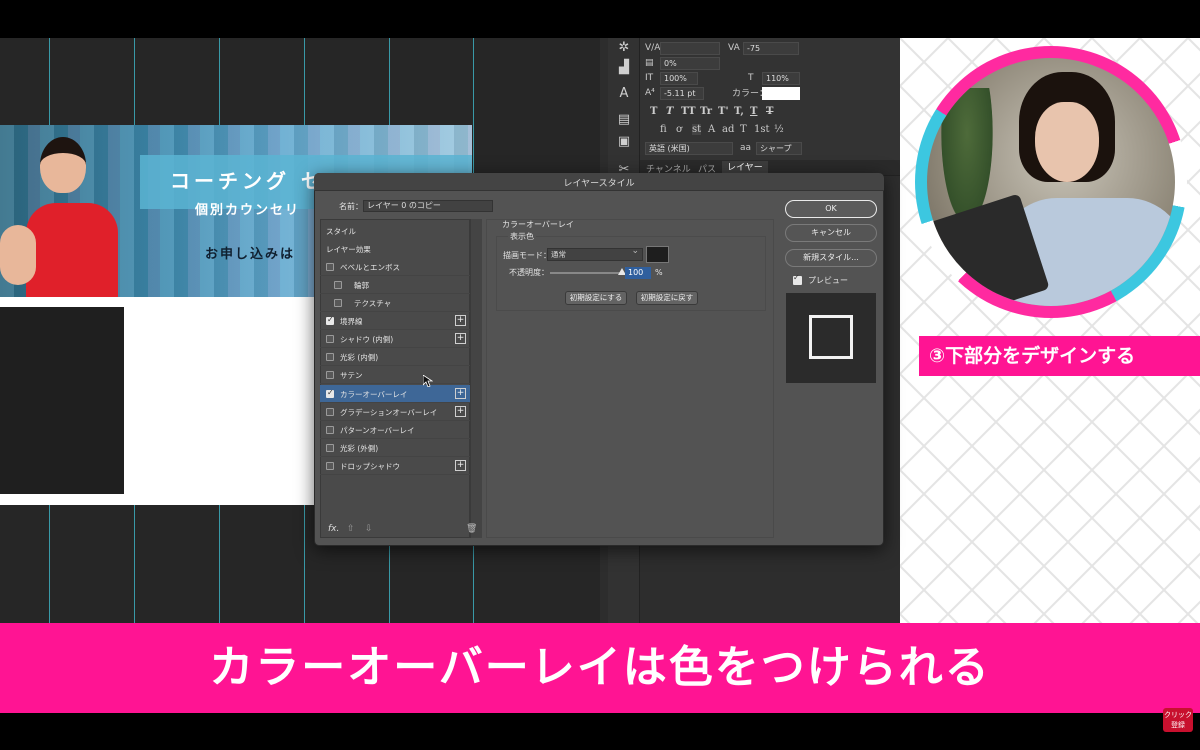 The width and height of the screenshot is (1200, 750). What do you see at coordinates (595, 253) in the screenshot?
I see `blend-mode-select: 通常` at bounding box center [595, 253].